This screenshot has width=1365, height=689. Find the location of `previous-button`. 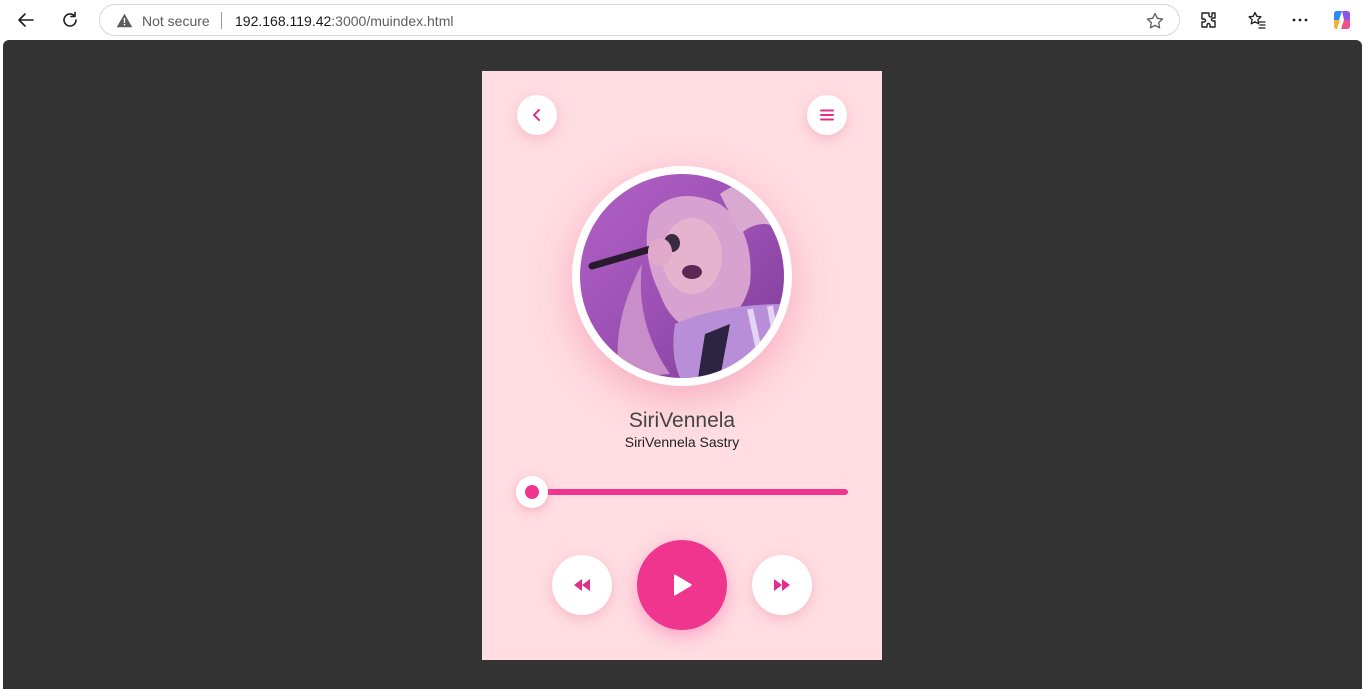

previous-button is located at coordinates (582, 585).